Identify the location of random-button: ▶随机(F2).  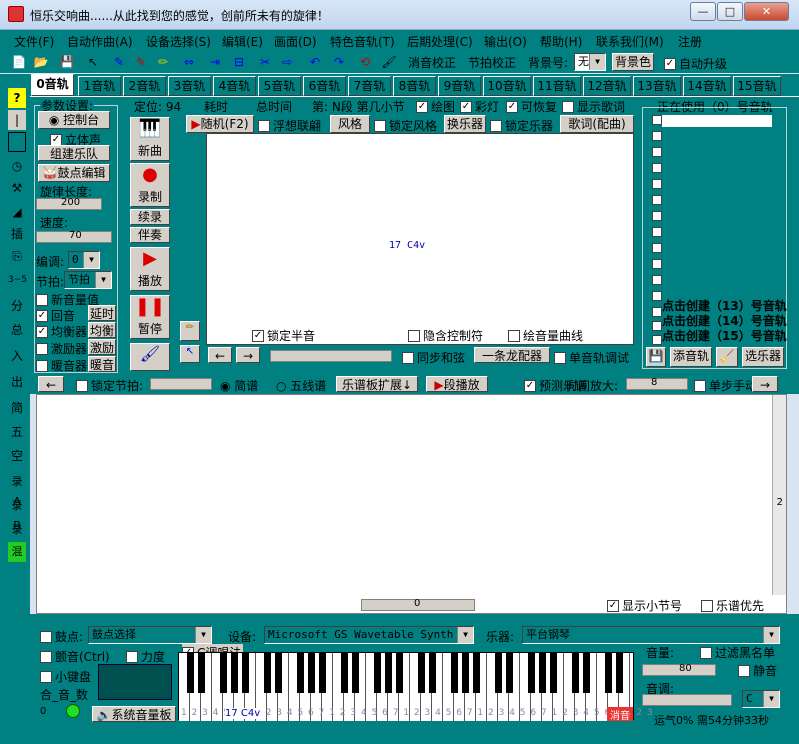
(220, 124).